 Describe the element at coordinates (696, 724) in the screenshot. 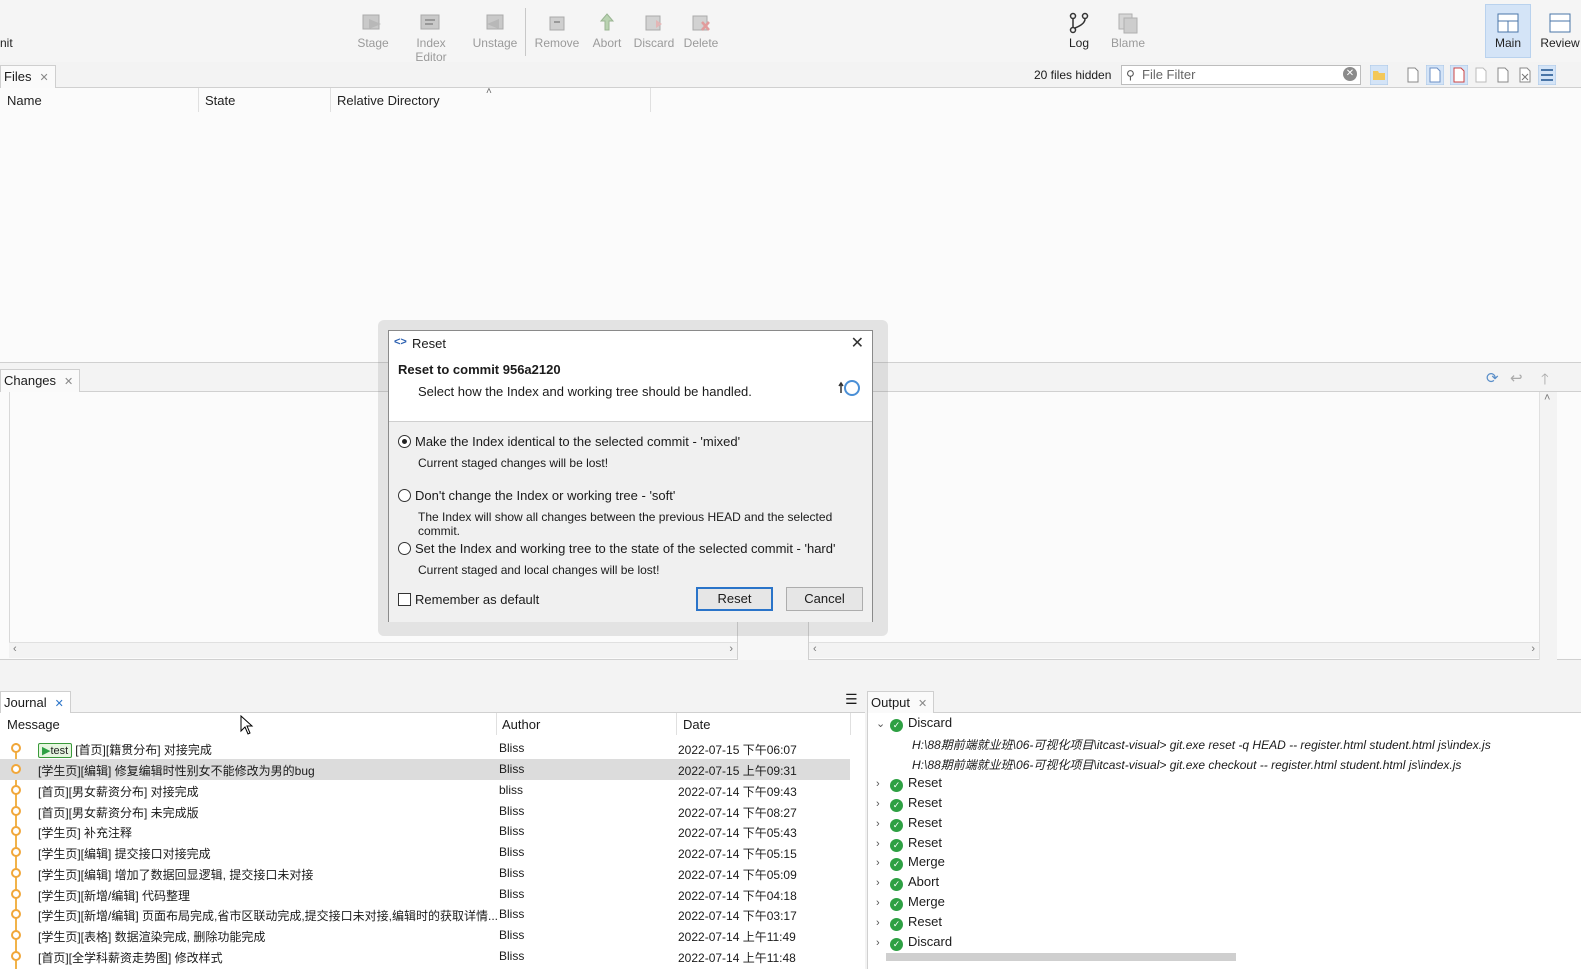

I see `column-date: Date` at that location.